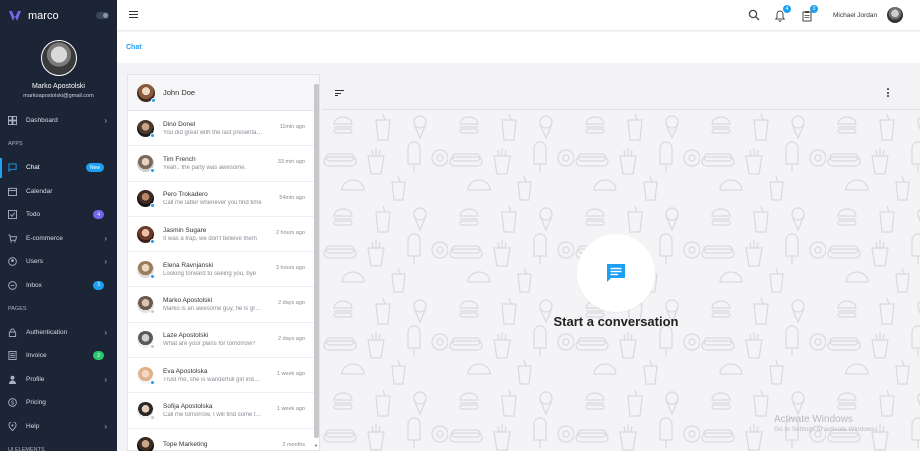 The image size is (920, 451). I want to click on new-badge: New, so click(94, 168).